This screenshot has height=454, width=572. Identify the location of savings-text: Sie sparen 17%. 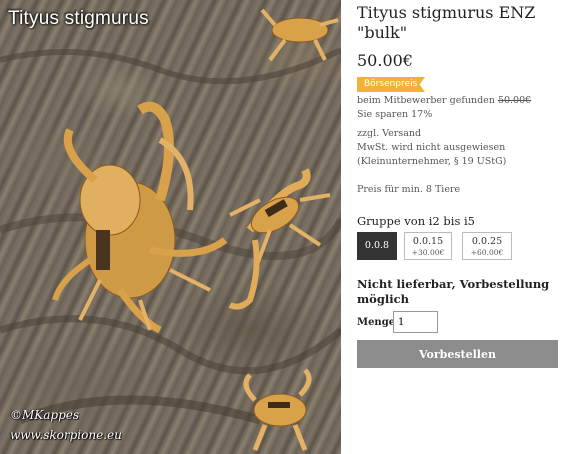
(395, 114).